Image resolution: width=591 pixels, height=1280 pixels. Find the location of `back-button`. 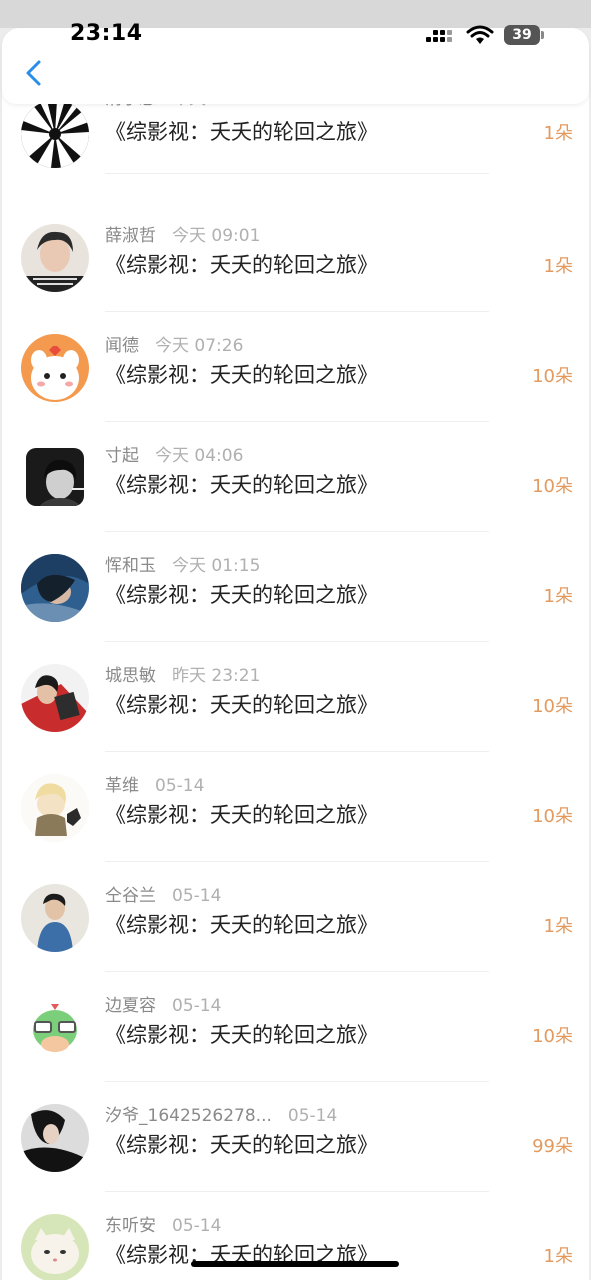

back-button is located at coordinates (35, 73).